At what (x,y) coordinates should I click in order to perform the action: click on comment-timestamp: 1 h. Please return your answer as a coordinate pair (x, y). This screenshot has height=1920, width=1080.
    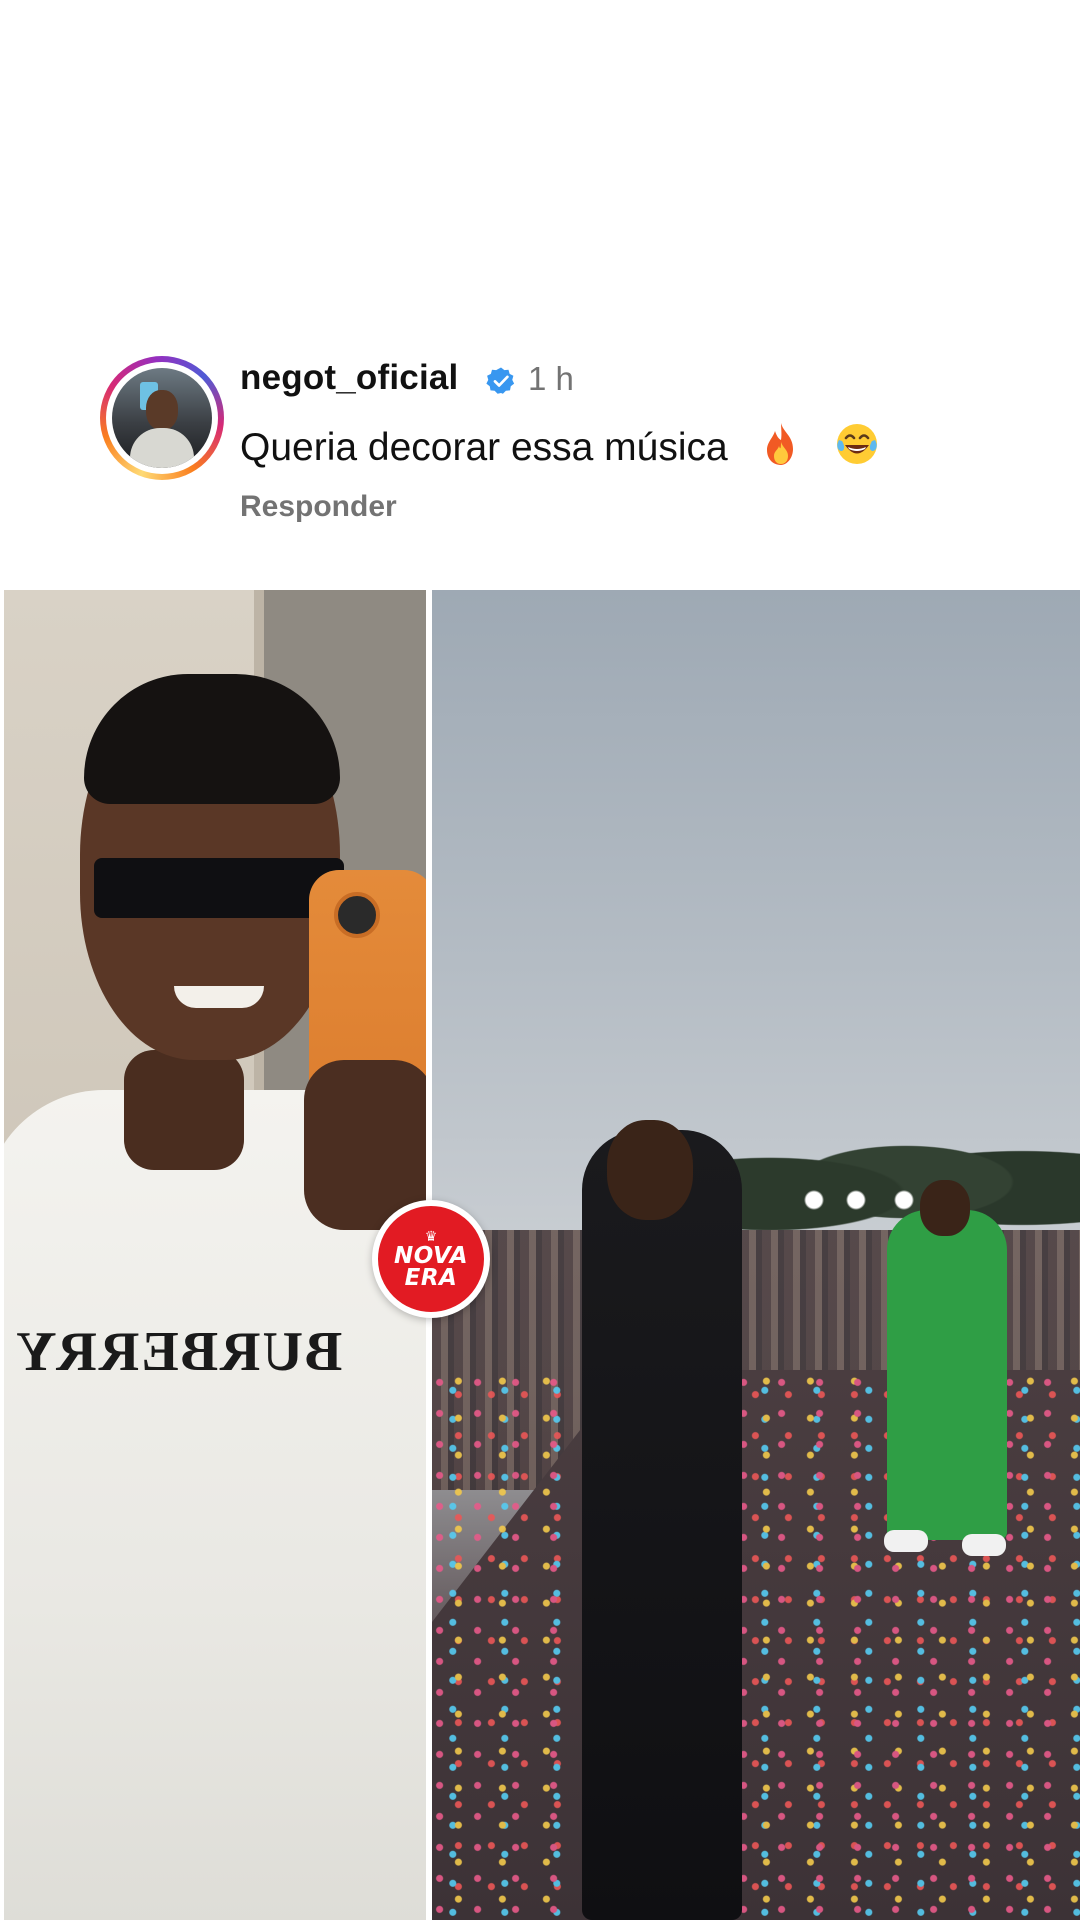
    Looking at the image, I should click on (551, 378).